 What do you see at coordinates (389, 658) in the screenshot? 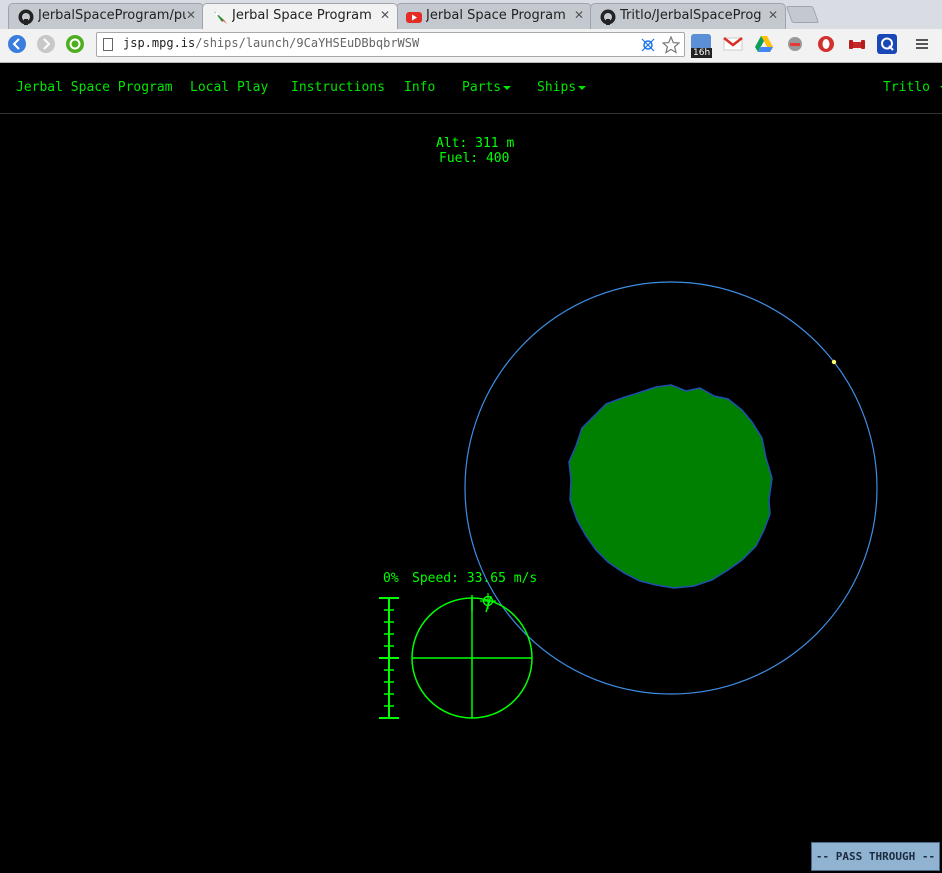
I see `throttle-gauge` at bounding box center [389, 658].